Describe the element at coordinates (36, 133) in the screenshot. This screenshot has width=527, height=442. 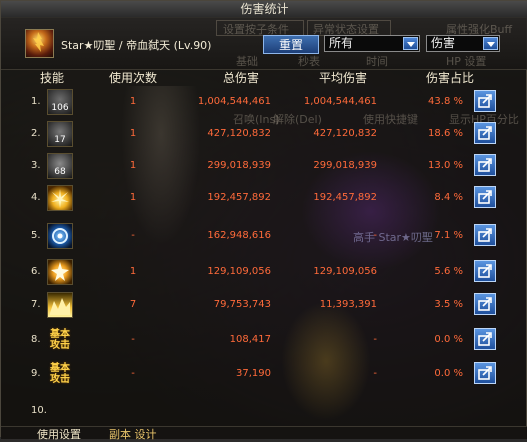
I see `row-index: 2.` at that location.